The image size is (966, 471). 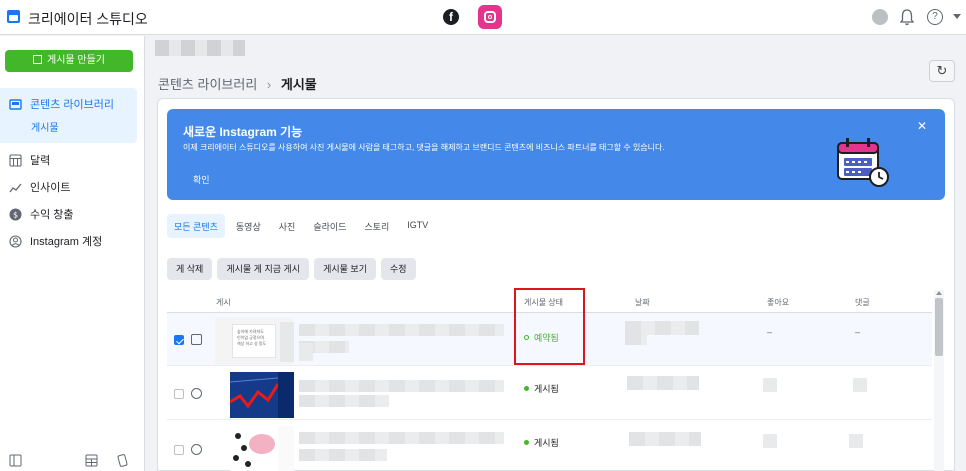 I want to click on instagram-icon, so click(x=490, y=17).